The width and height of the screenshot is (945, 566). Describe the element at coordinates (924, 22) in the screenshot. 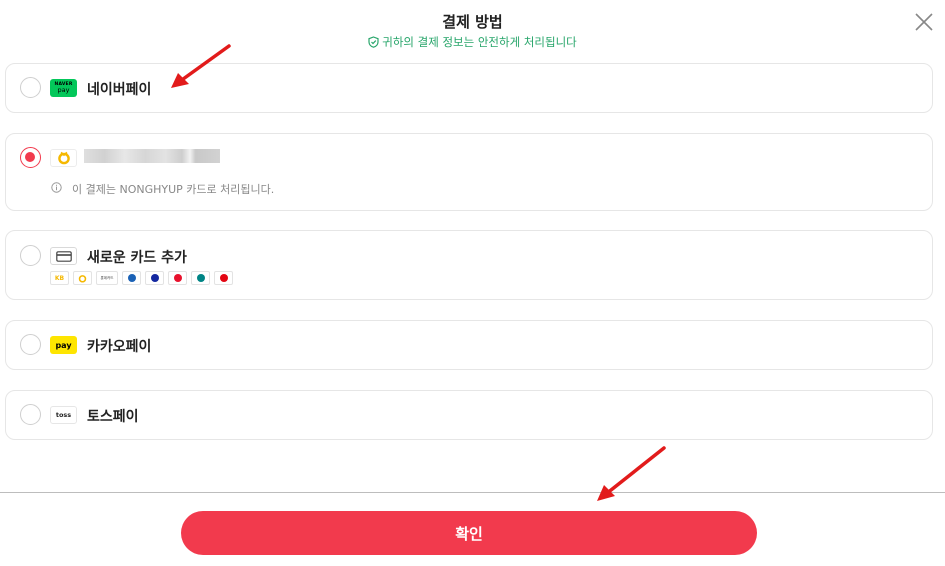

I see `close-icon` at that location.